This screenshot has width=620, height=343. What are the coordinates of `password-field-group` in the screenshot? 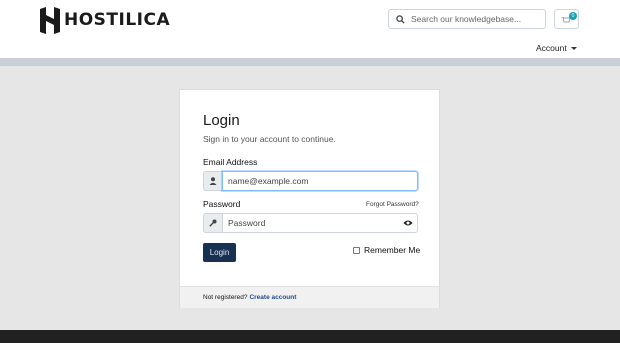 It's located at (310, 223).